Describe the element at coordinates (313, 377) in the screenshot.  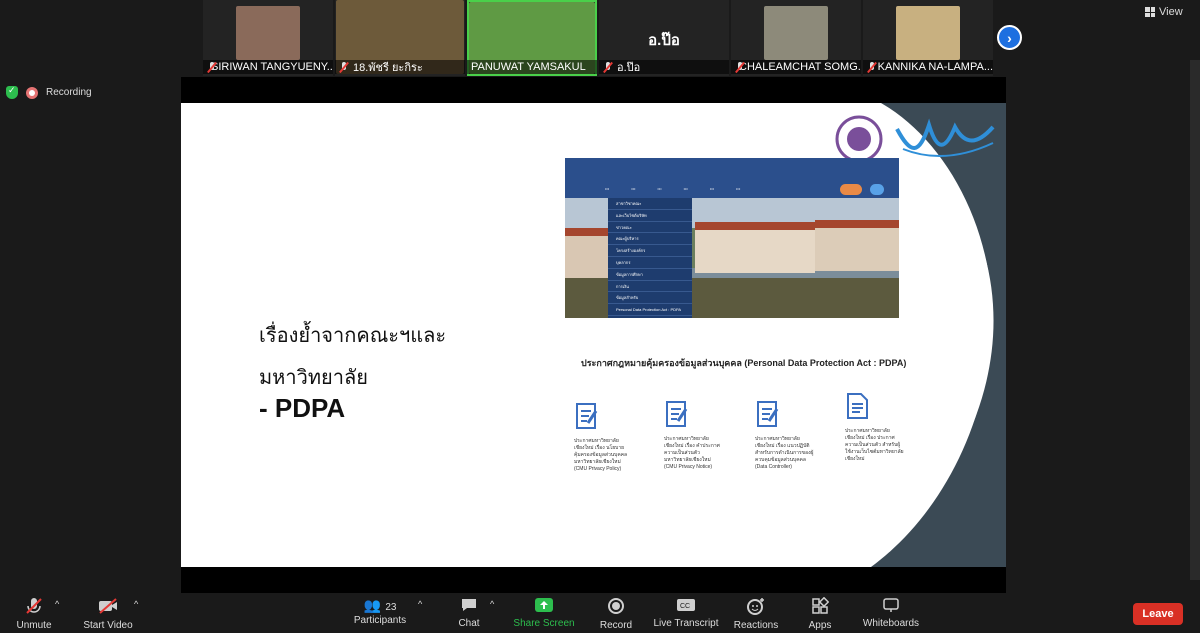
I see `slide-heading-line2: มหาวิทยาลัย` at that location.